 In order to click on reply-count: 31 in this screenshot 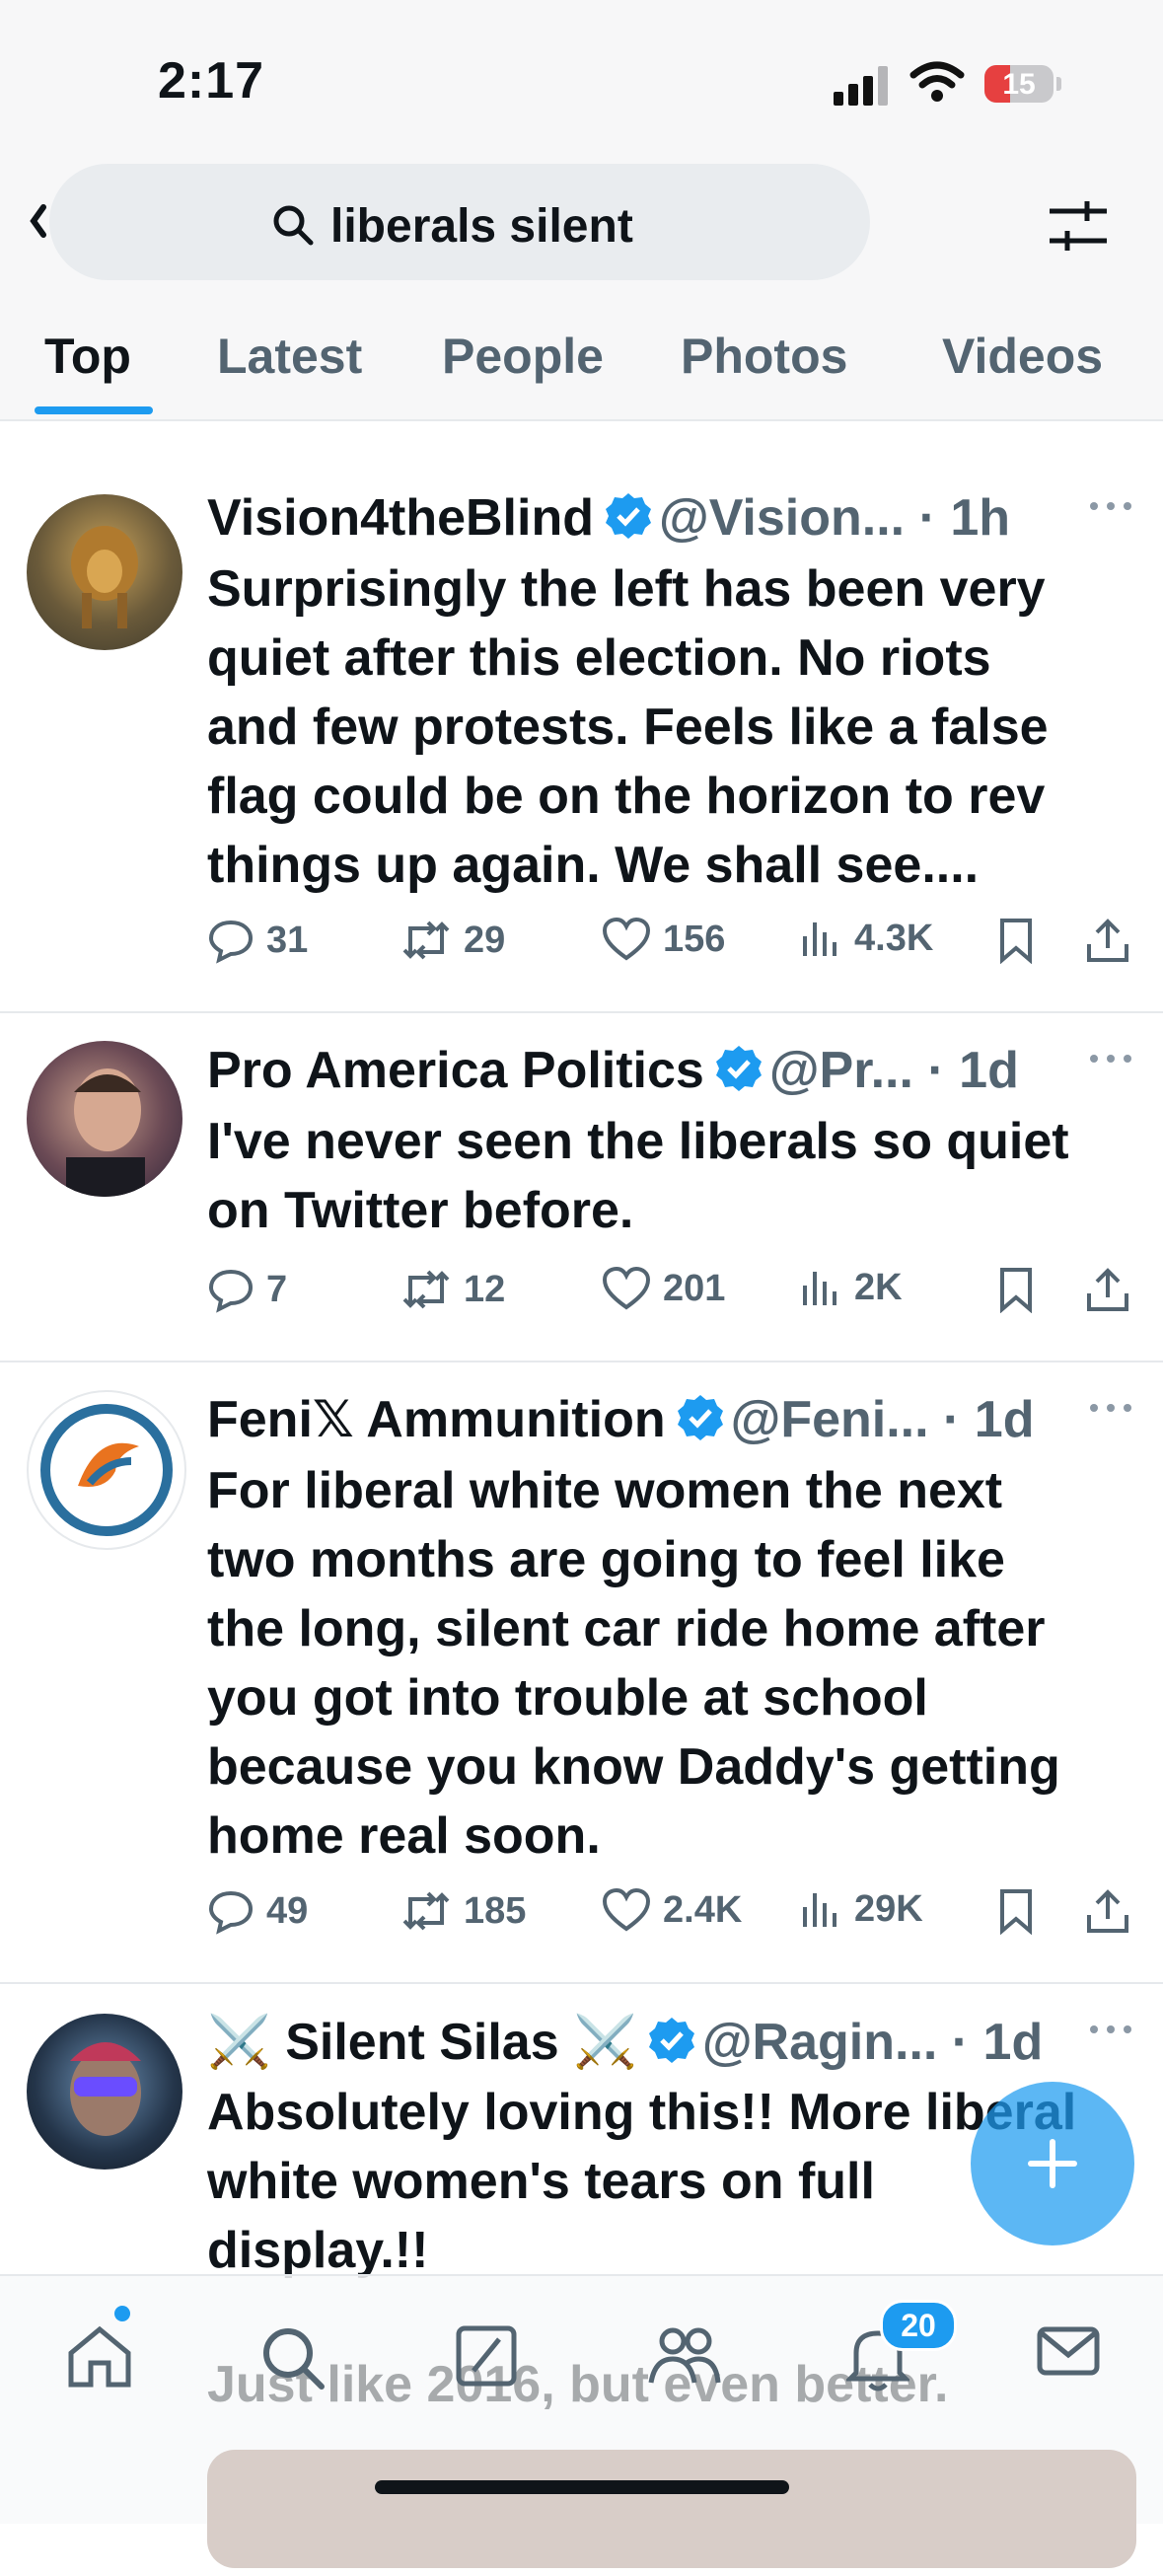, I will do `click(287, 940)`.